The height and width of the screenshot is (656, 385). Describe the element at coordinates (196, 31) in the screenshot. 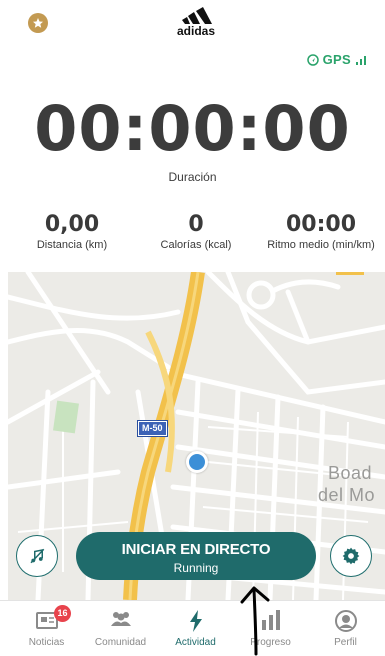

I see `svg-text: adidas` at that location.